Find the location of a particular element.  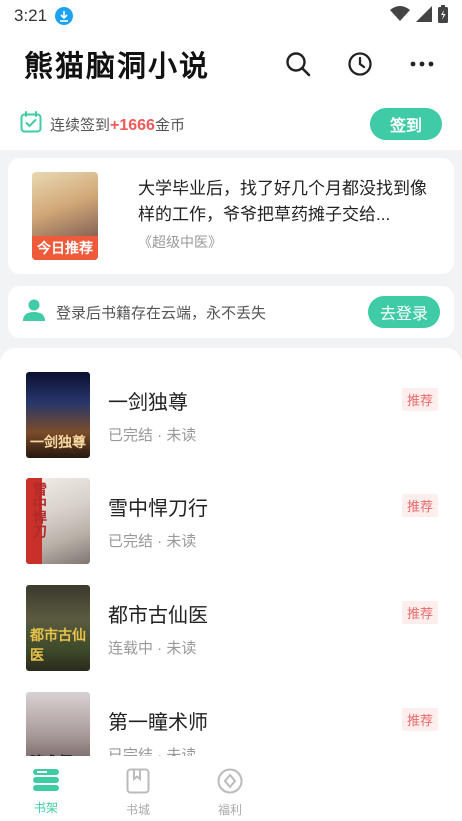

history-icon is located at coordinates (360, 64).